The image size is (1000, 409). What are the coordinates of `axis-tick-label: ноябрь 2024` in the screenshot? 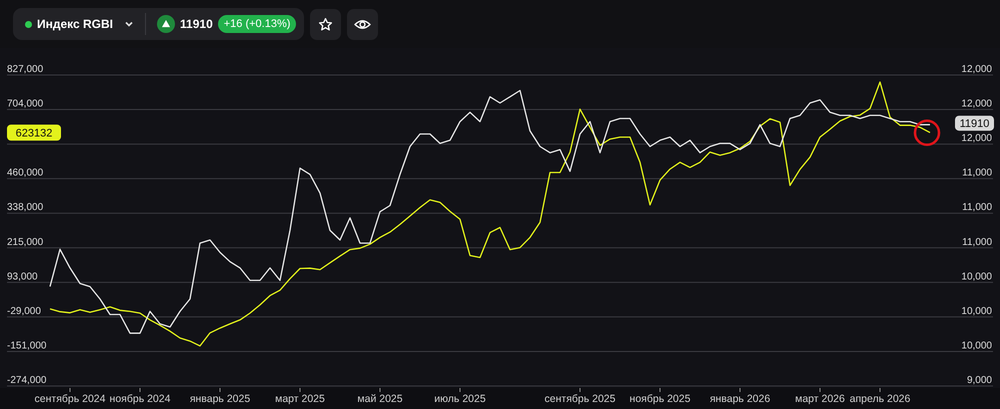 It's located at (140, 399).